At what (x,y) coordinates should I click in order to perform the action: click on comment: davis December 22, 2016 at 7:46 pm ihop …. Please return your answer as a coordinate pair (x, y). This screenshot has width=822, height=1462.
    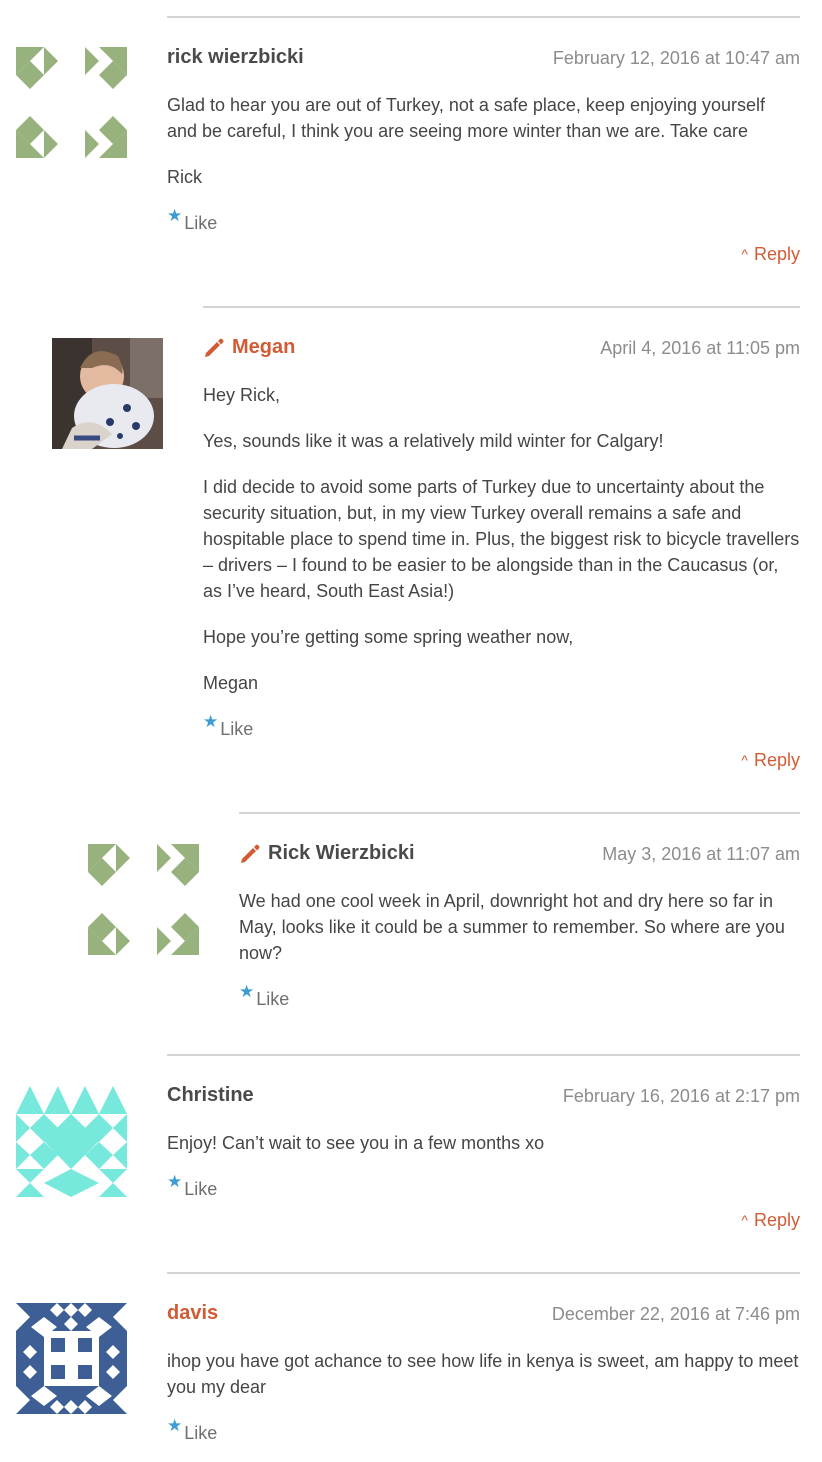
    Looking at the image, I should click on (483, 1358).